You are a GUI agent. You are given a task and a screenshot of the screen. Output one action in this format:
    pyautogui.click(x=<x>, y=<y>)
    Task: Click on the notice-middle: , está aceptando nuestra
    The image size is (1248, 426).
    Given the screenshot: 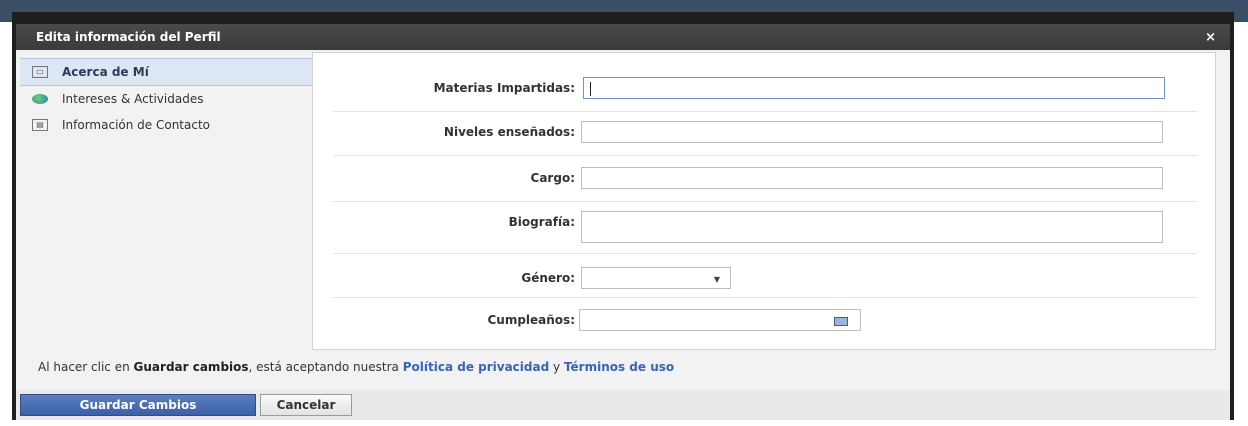 What is the action you would take?
    pyautogui.click(x=325, y=367)
    